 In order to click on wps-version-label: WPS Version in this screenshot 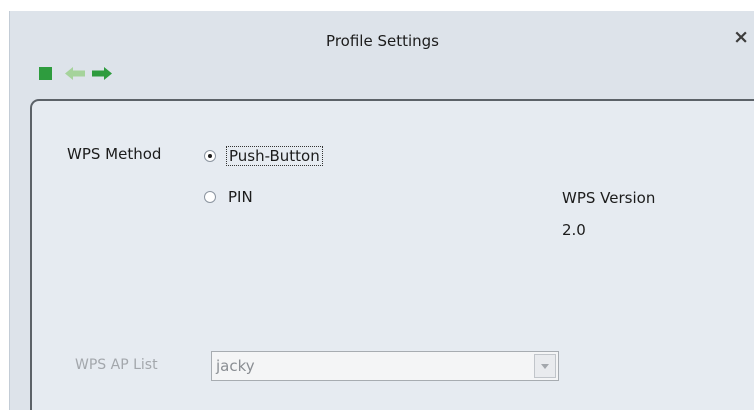, I will do `click(609, 198)`.